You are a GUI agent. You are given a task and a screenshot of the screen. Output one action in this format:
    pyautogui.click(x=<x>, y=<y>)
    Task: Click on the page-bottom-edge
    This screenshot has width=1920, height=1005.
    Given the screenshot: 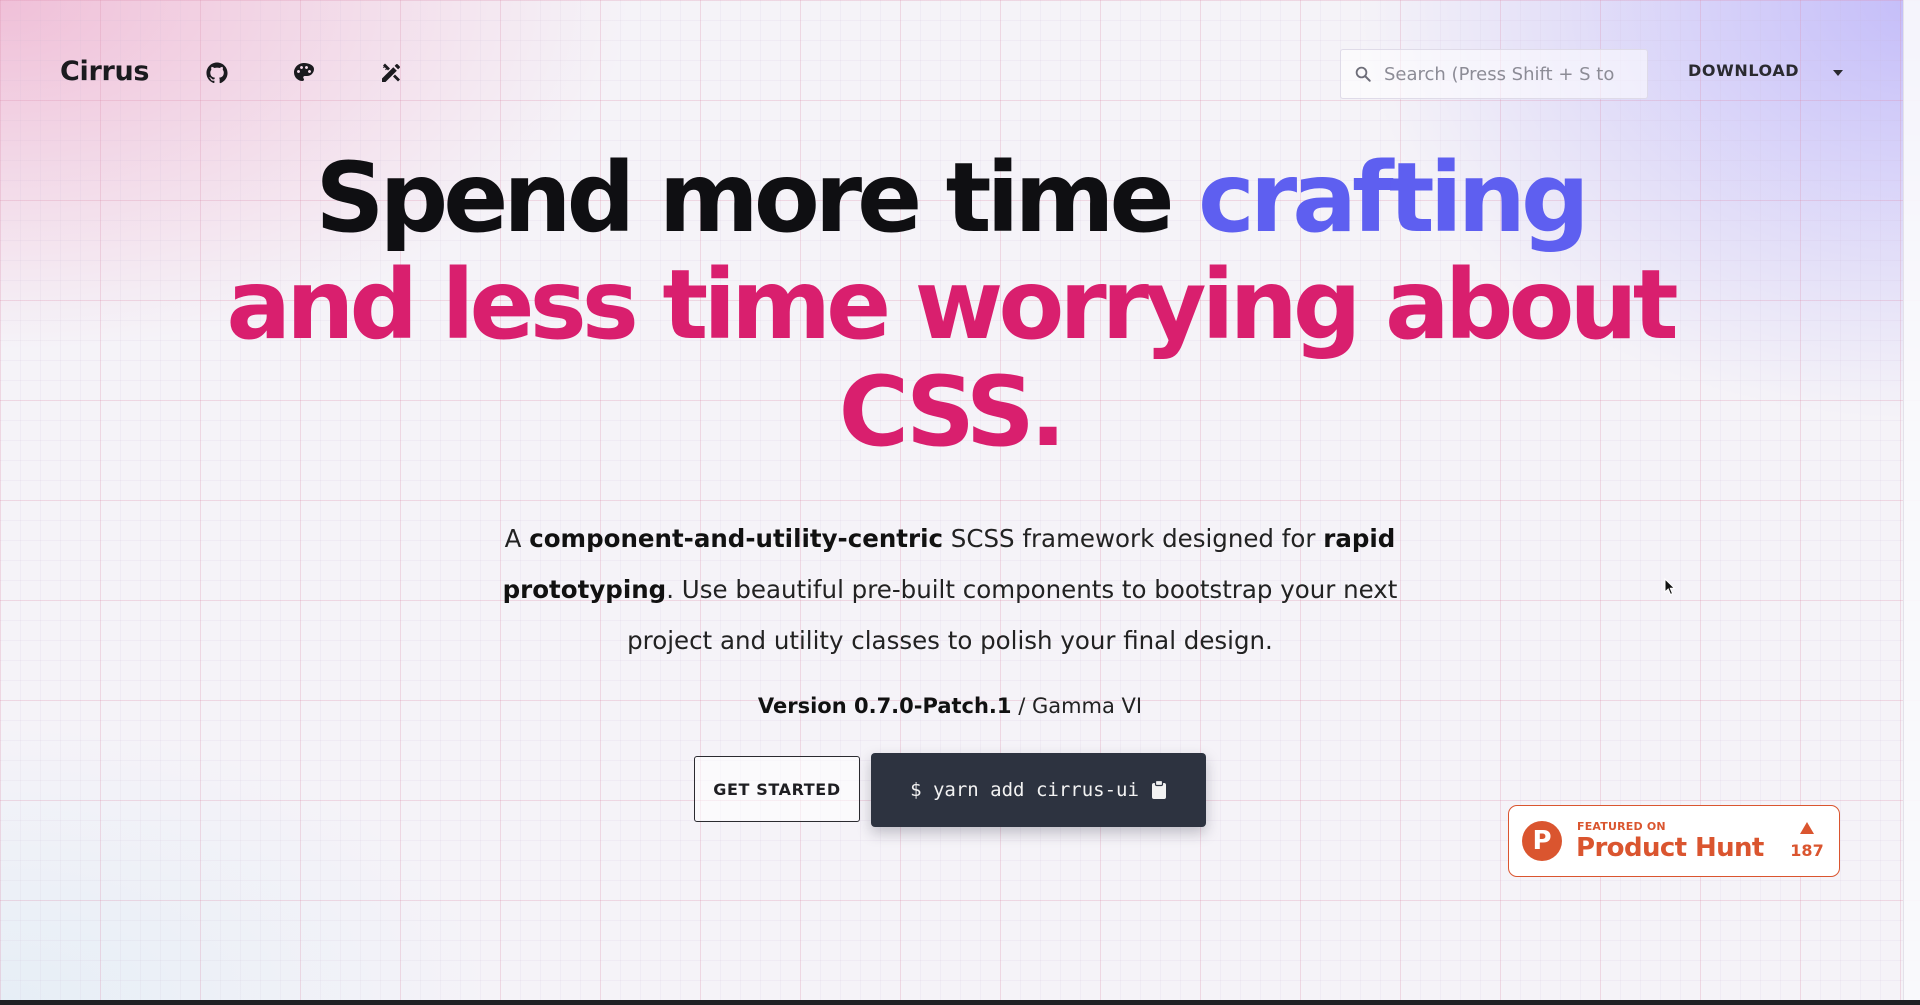 What is the action you would take?
    pyautogui.click(x=960, y=1002)
    